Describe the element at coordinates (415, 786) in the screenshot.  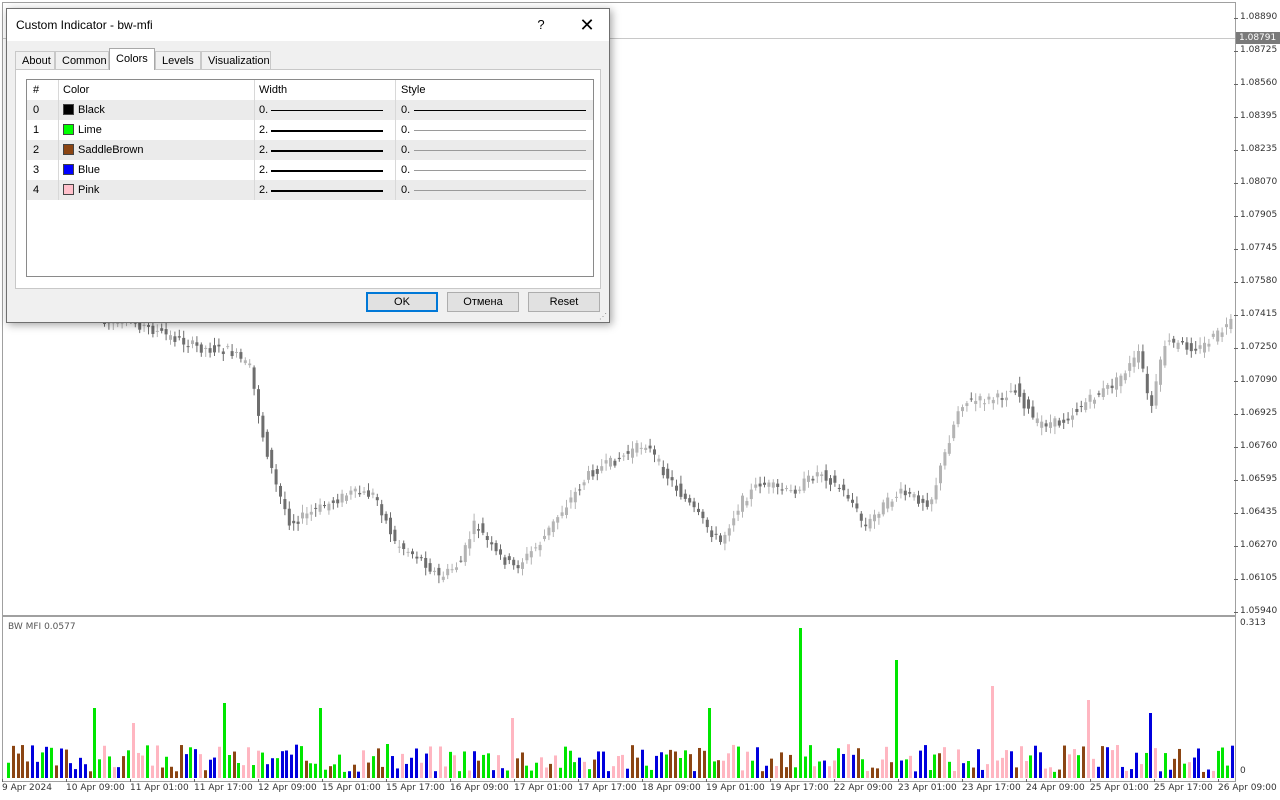
I see `time-tick-label: 15 Apr 17:00` at that location.